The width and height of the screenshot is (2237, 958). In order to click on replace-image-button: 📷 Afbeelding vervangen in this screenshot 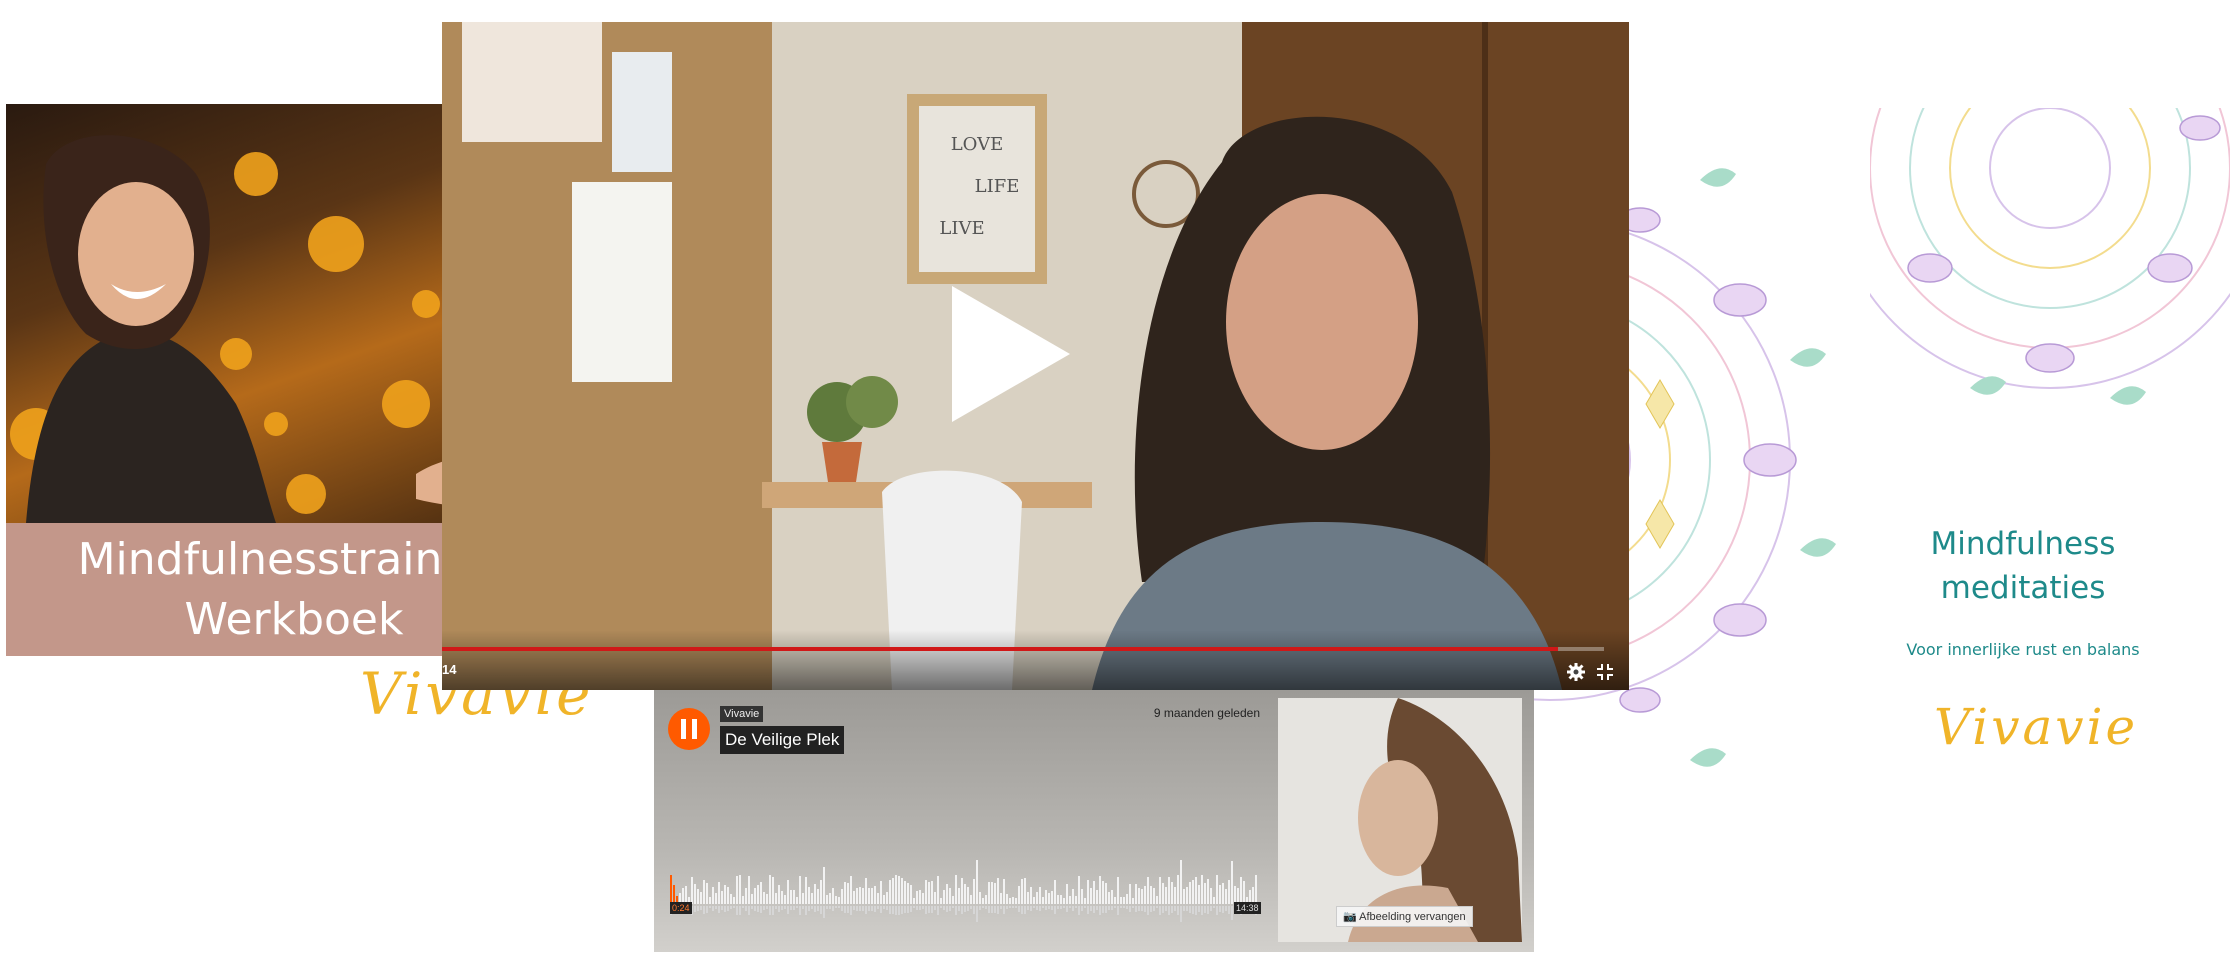, I will do `click(1404, 916)`.